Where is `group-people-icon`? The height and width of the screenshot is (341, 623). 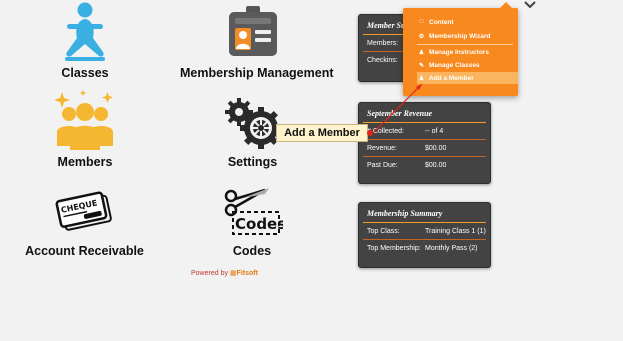
group-people-icon is located at coordinates (83, 120).